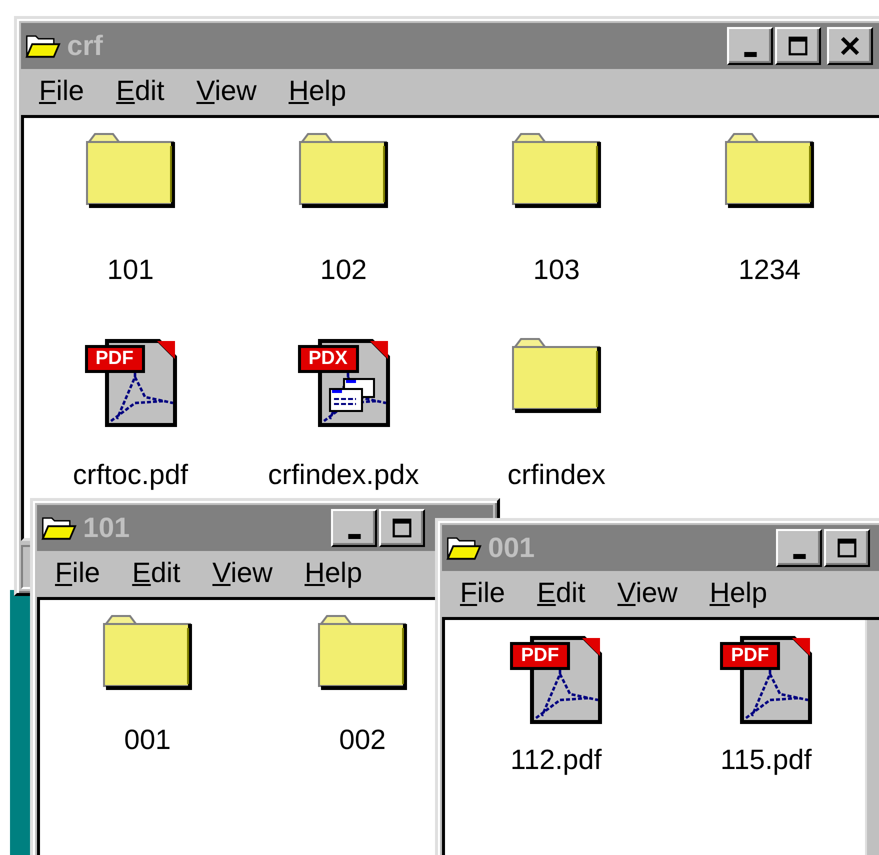 Image resolution: width=879 pixels, height=855 pixels. I want to click on file-name: 101, so click(130, 270).